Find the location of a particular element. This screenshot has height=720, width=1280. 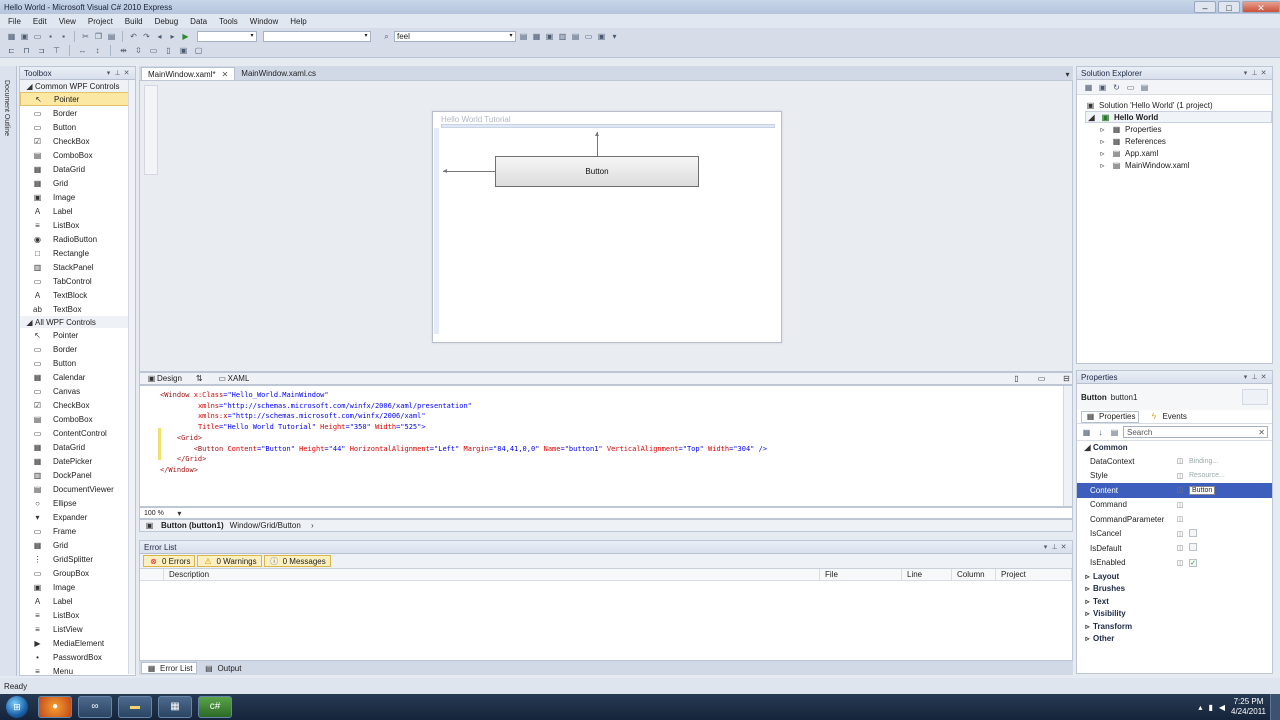

tab-design: ▣ Design is located at coordinates (164, 378).